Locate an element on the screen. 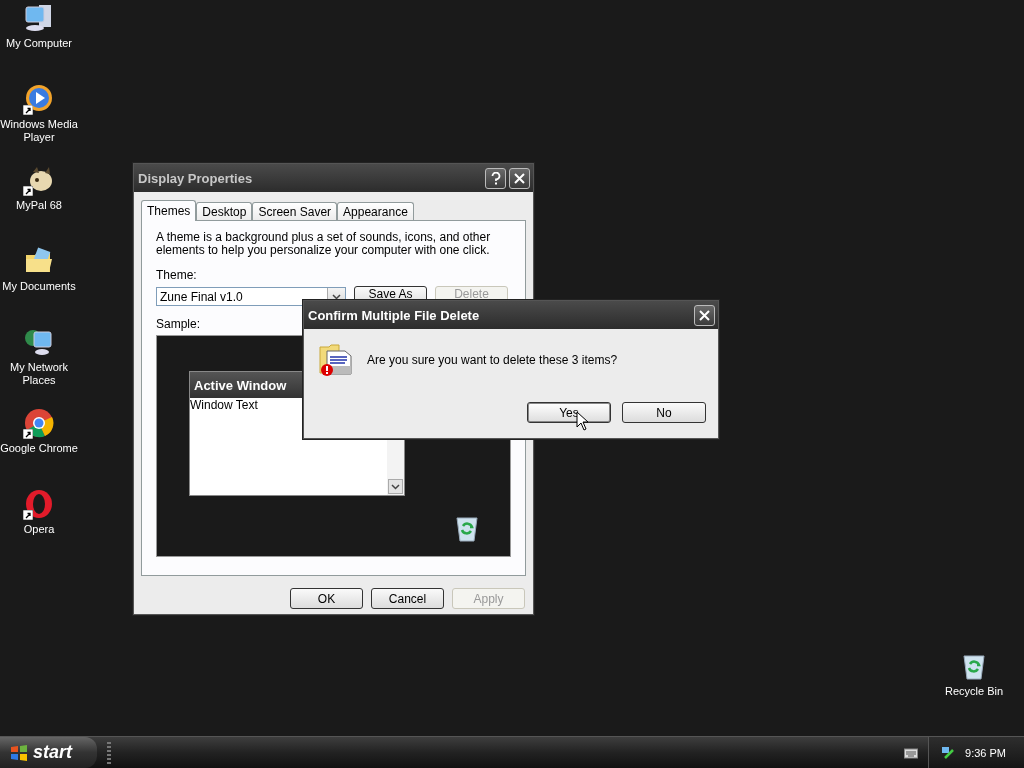 This screenshot has width=1024, height=768. help-button is located at coordinates (495, 178).